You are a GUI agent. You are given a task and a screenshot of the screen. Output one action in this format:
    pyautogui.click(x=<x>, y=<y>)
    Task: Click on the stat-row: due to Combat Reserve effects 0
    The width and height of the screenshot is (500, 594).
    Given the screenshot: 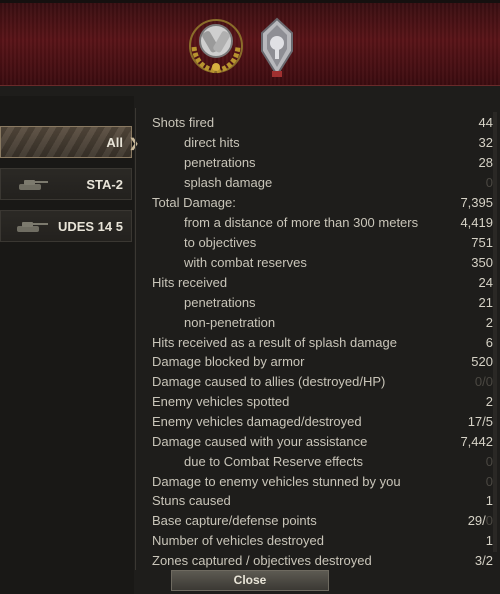 What is the action you would take?
    pyautogui.click(x=322, y=462)
    